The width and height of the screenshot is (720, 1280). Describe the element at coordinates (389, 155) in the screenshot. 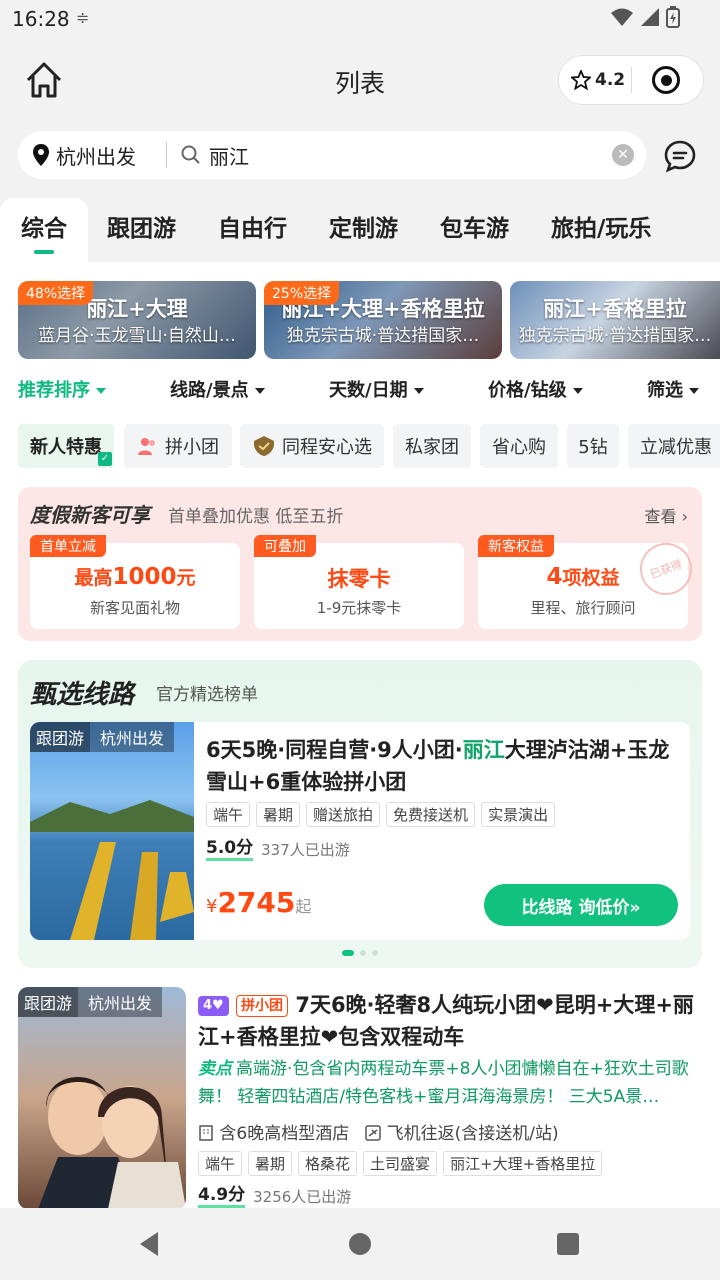

I see `search-input: 丽江` at that location.